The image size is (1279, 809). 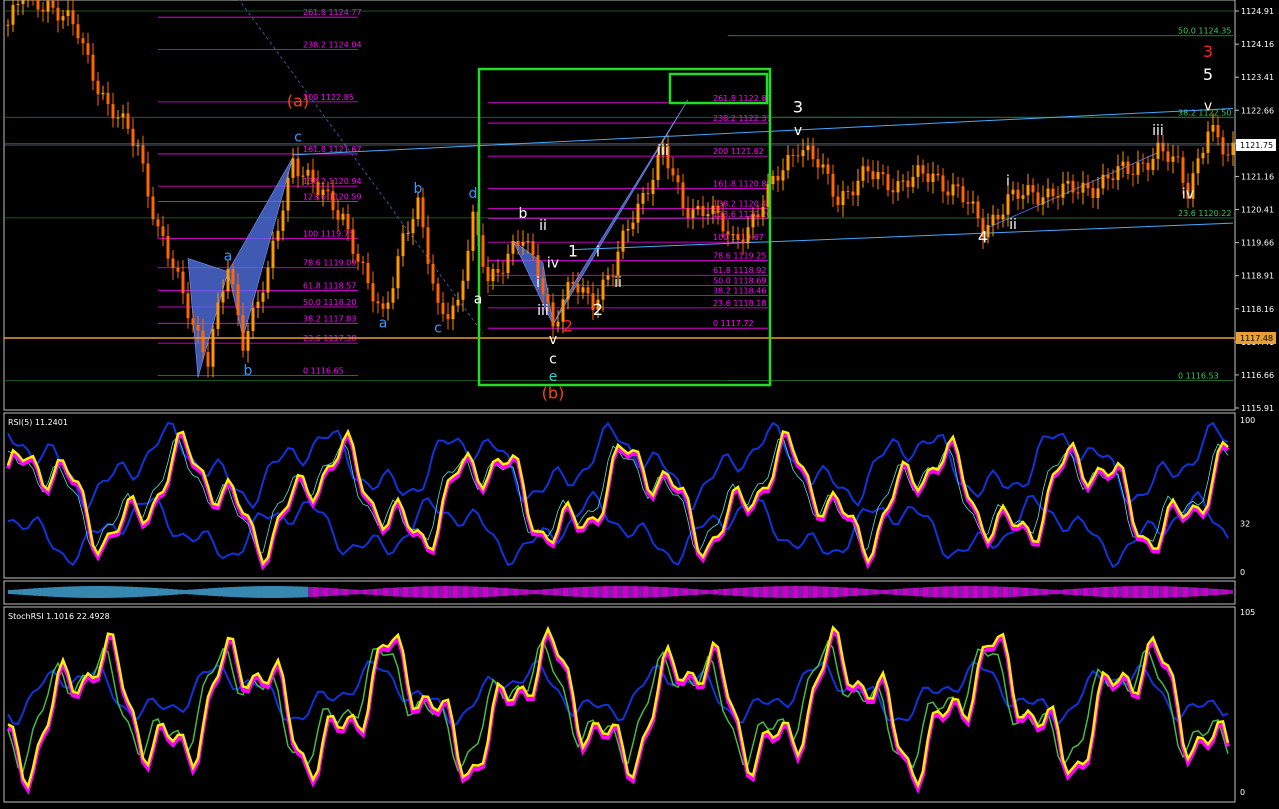 What do you see at coordinates (329, 286) in the screenshot?
I see `fib-label: 61.8 1118.57` at bounding box center [329, 286].